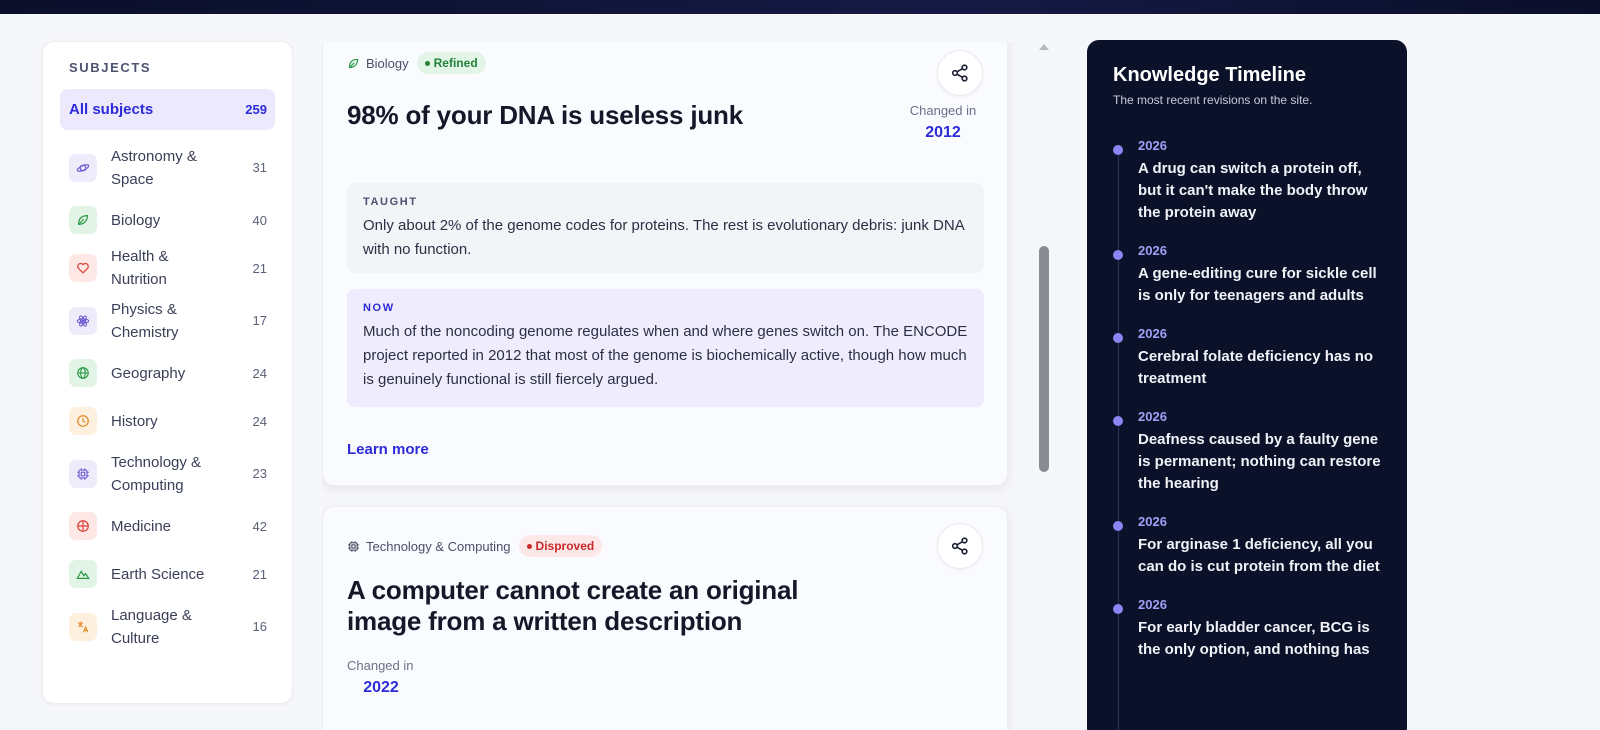 Image resolution: width=1600 pixels, height=730 pixels. What do you see at coordinates (1044, 359) in the screenshot?
I see `scrollbar-thumb` at bounding box center [1044, 359].